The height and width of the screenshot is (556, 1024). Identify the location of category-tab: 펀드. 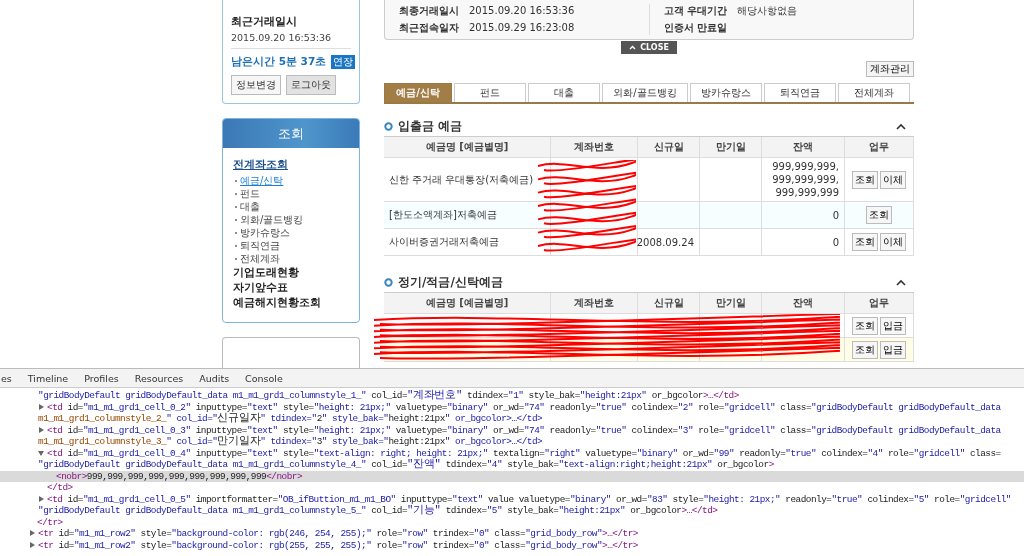
(490, 92).